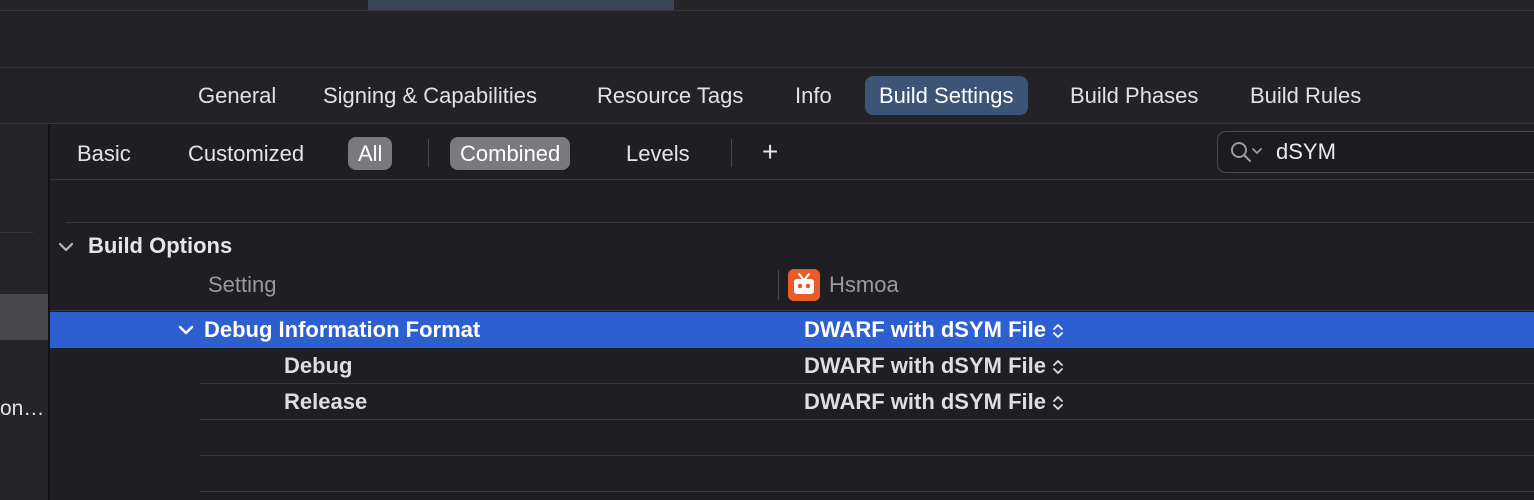 This screenshot has width=1534, height=500. What do you see at coordinates (670, 95) in the screenshot?
I see `tab-resource-tags: Resource Tags` at bounding box center [670, 95].